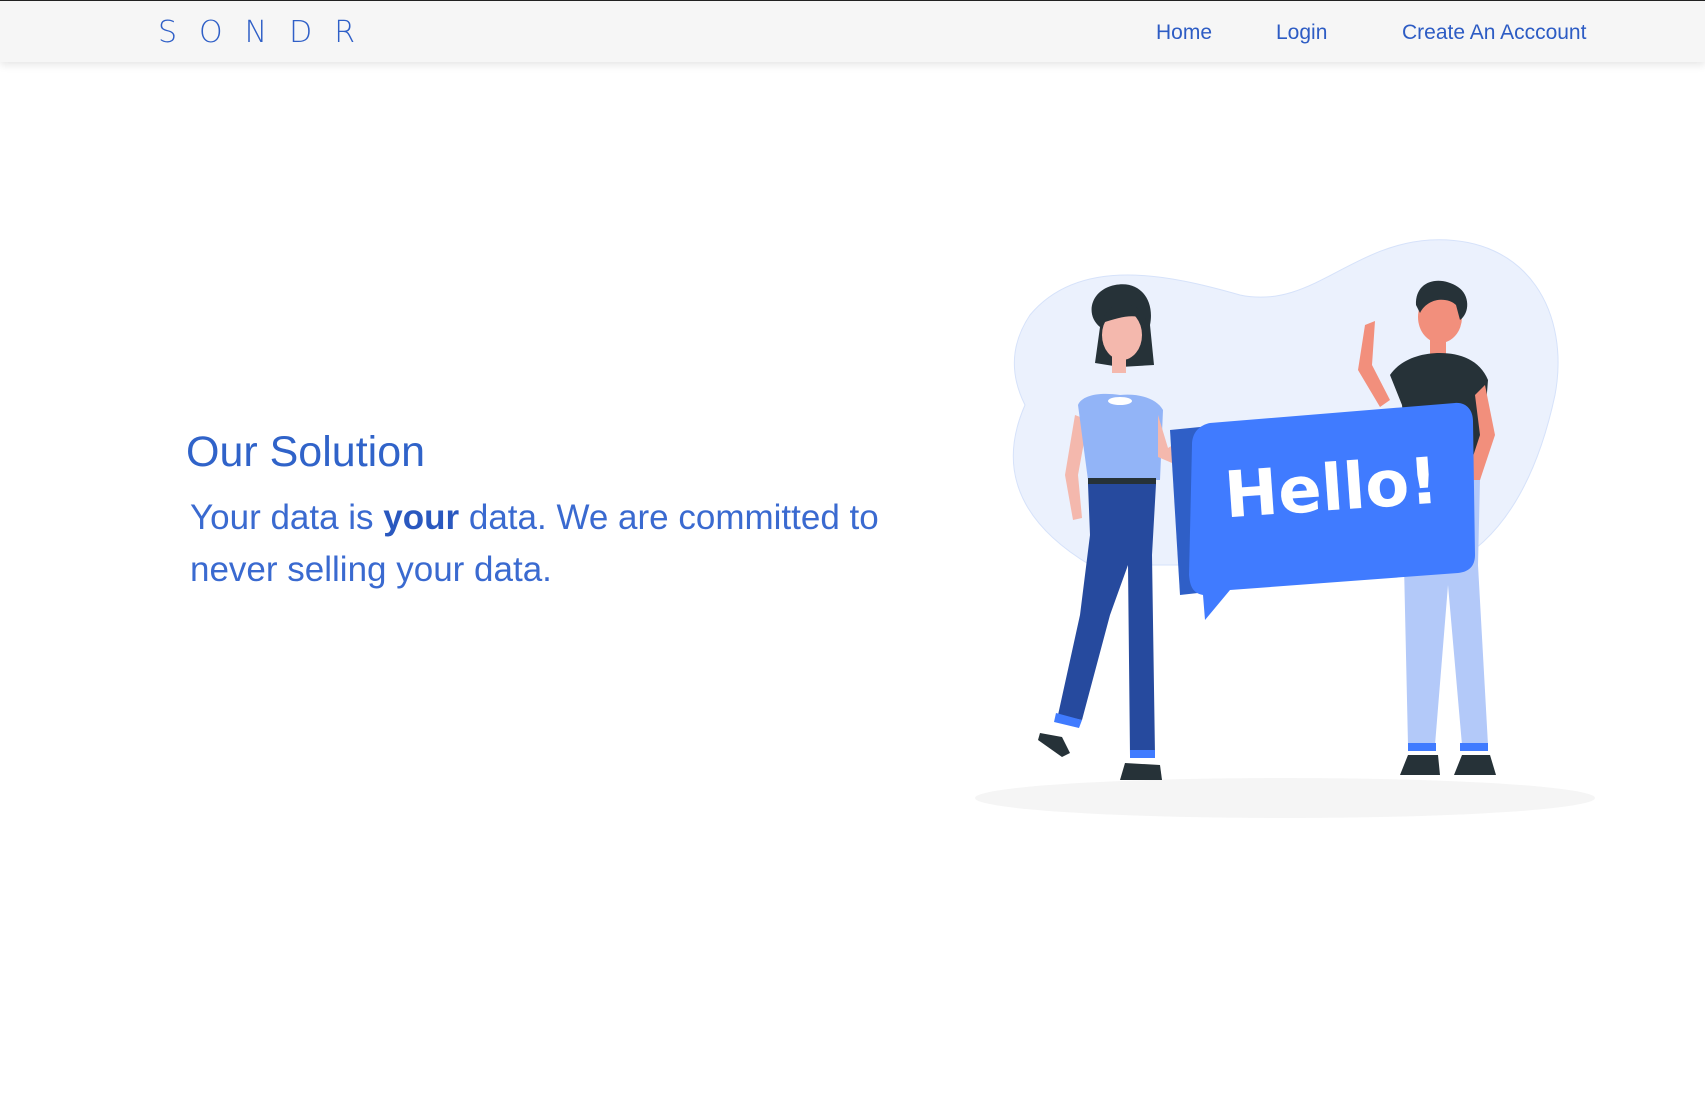 This screenshot has height=1110, width=1705. I want to click on solution-heading: Our Solution, so click(306, 452).